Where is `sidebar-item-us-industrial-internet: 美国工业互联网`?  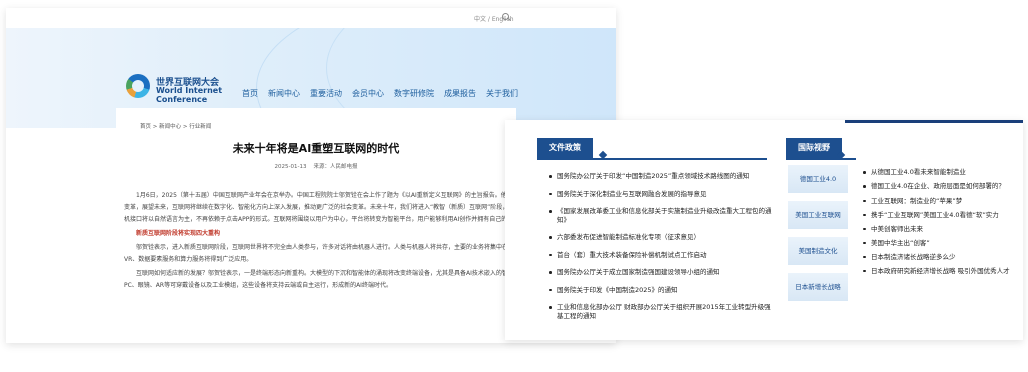
sidebar-item-us-industrial-internet: 美国工业互联网 is located at coordinates (818, 215).